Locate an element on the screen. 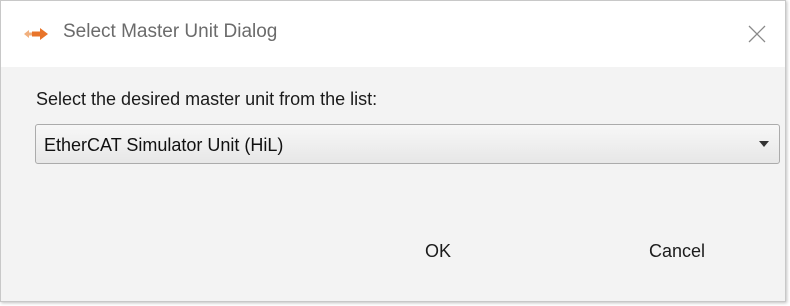 The width and height of the screenshot is (790, 306). master-unit-dropdown: EtherCAT Simulator Unit (HiL) is located at coordinates (407, 144).